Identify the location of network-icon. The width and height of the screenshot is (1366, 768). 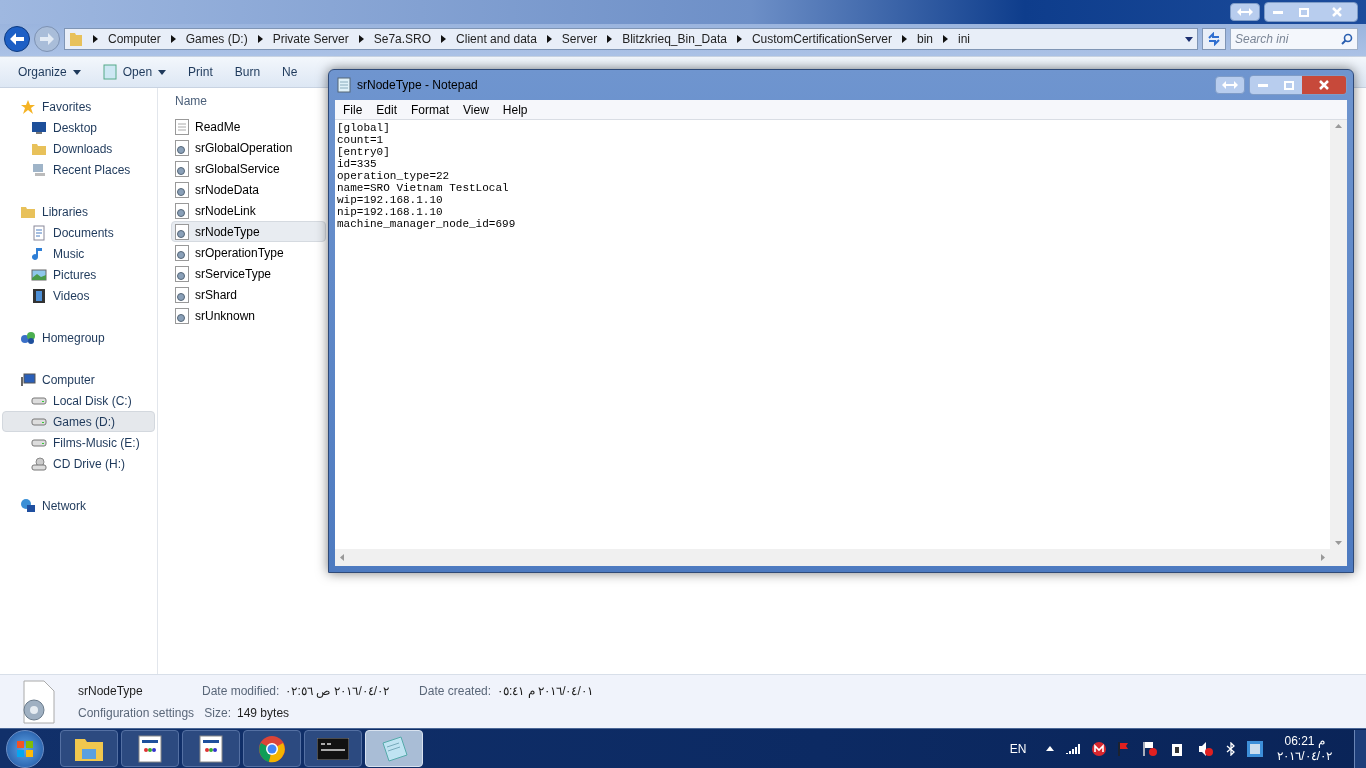
(28, 505).